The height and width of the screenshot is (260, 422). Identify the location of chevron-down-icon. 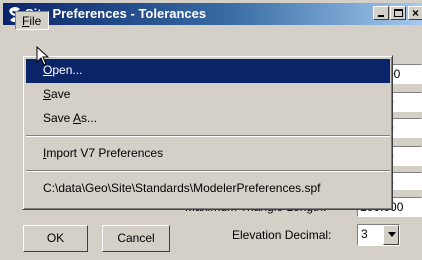
(392, 234).